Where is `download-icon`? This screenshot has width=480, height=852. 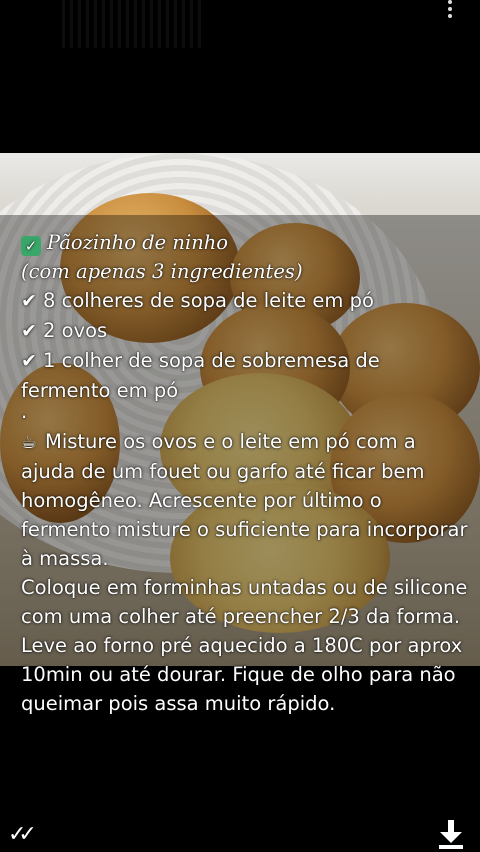
download-icon is located at coordinates (451, 834).